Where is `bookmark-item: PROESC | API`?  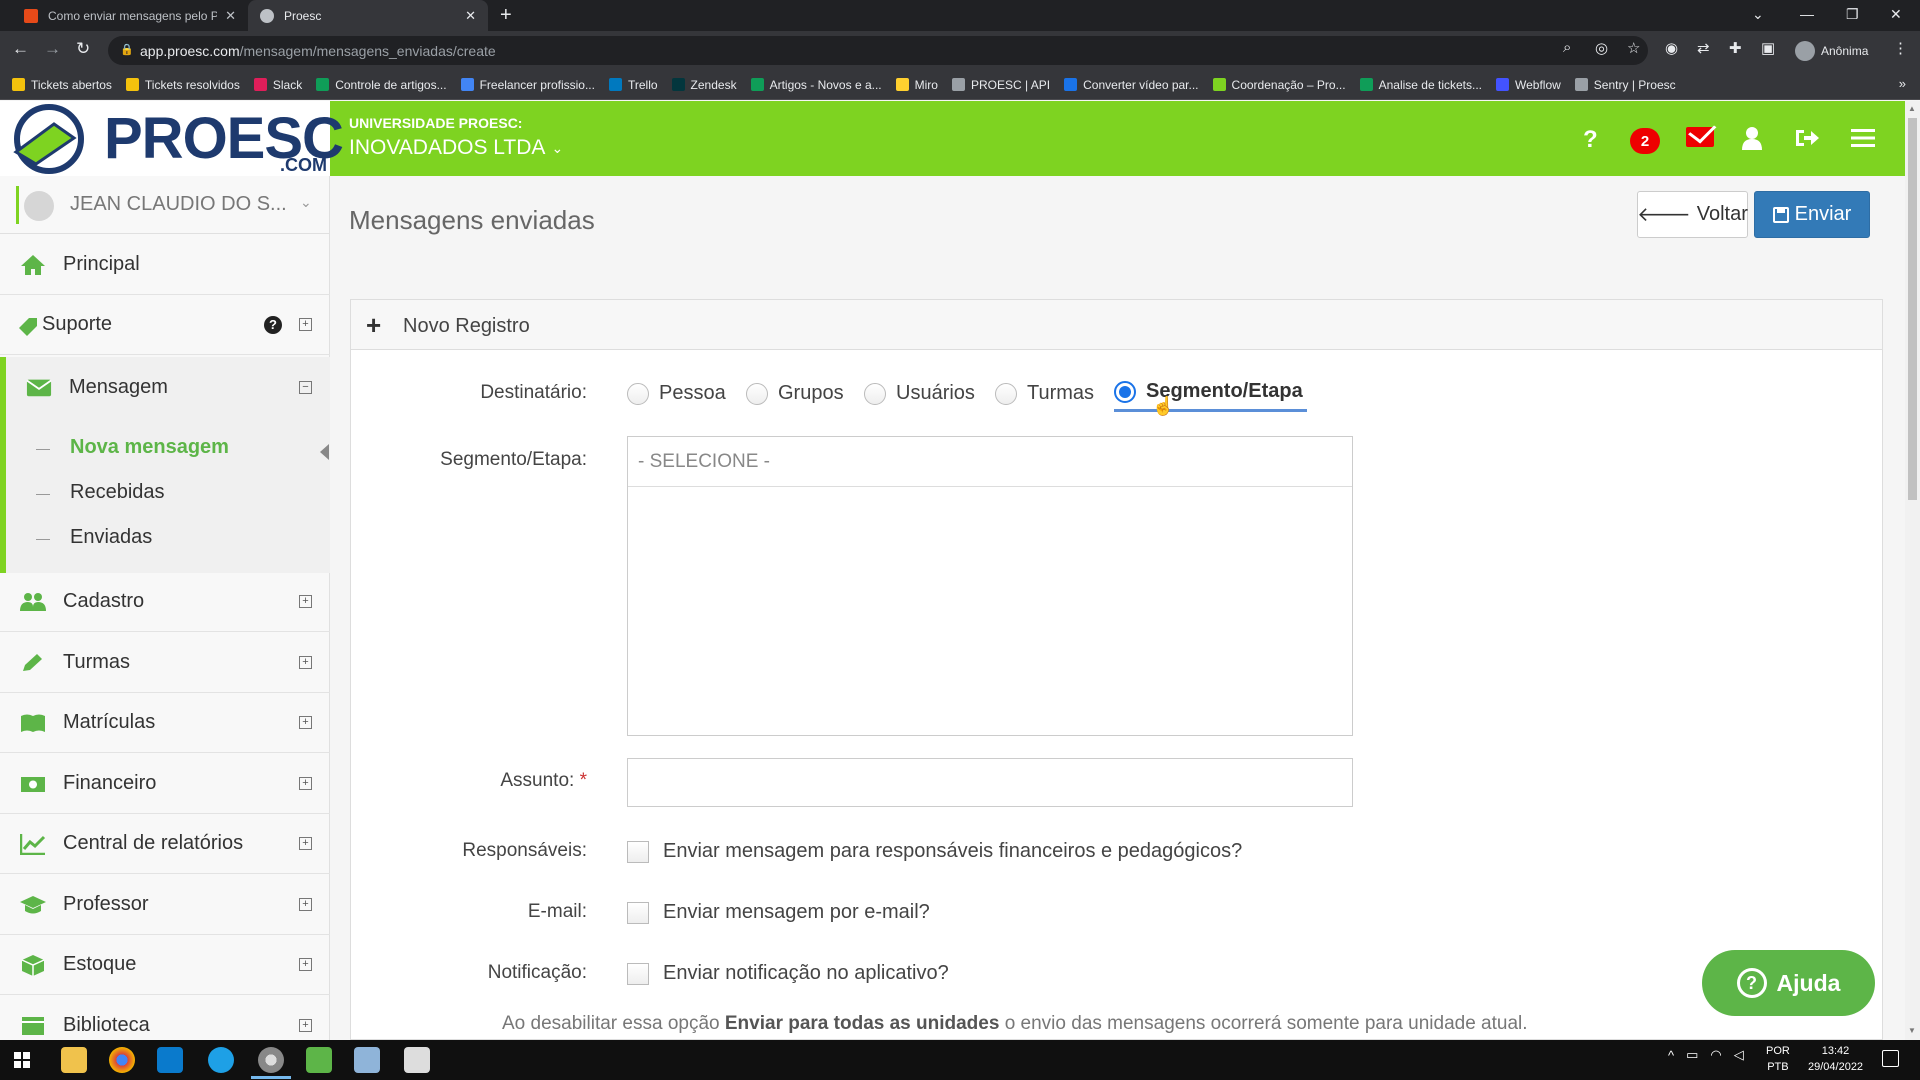 bookmark-item: PROESC | API is located at coordinates (1000, 85).